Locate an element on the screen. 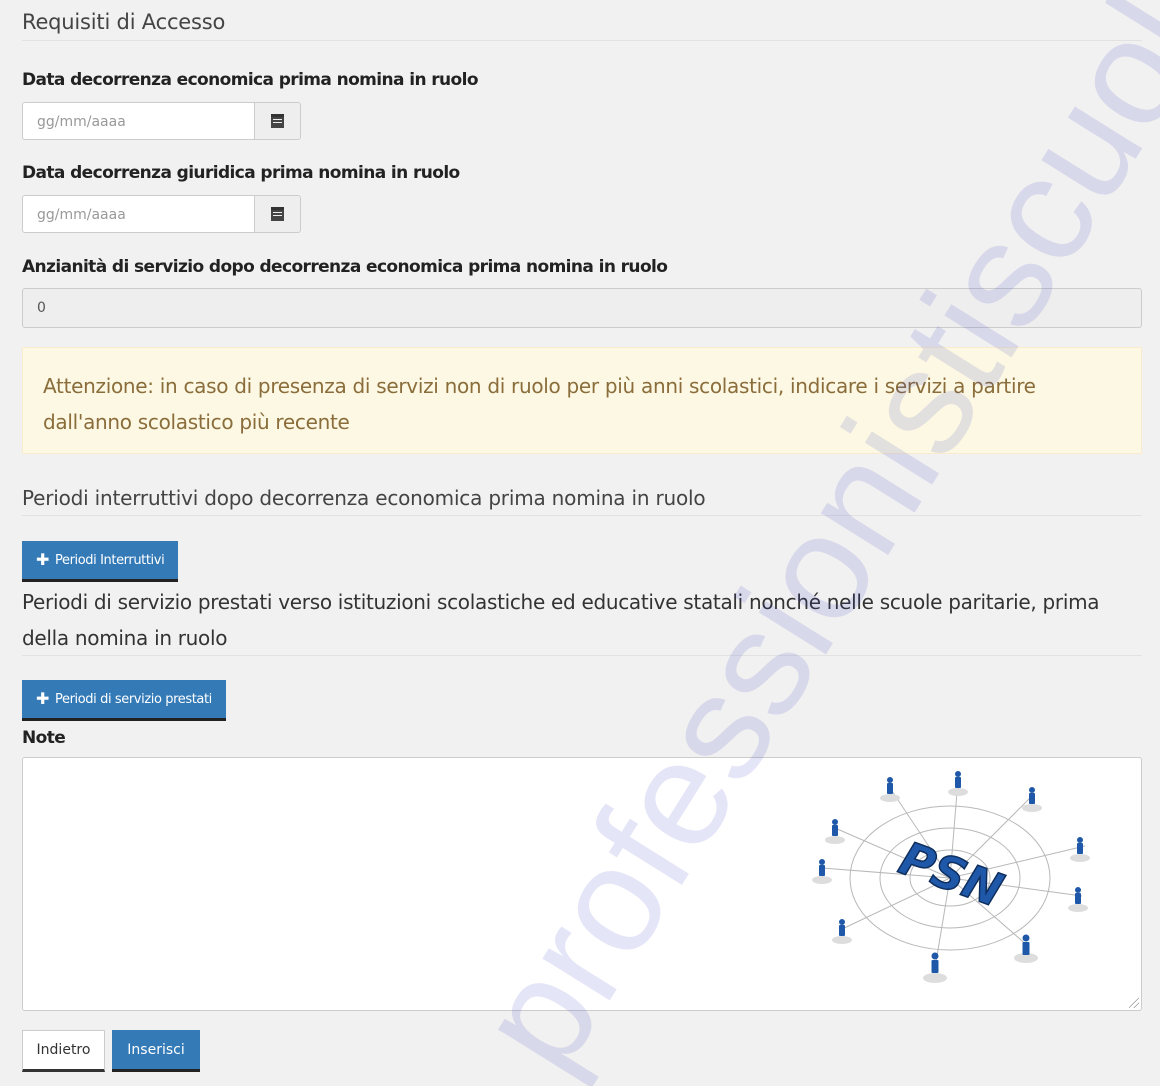 The image size is (1160, 1086). resize-handle is located at coordinates (1134, 1003).